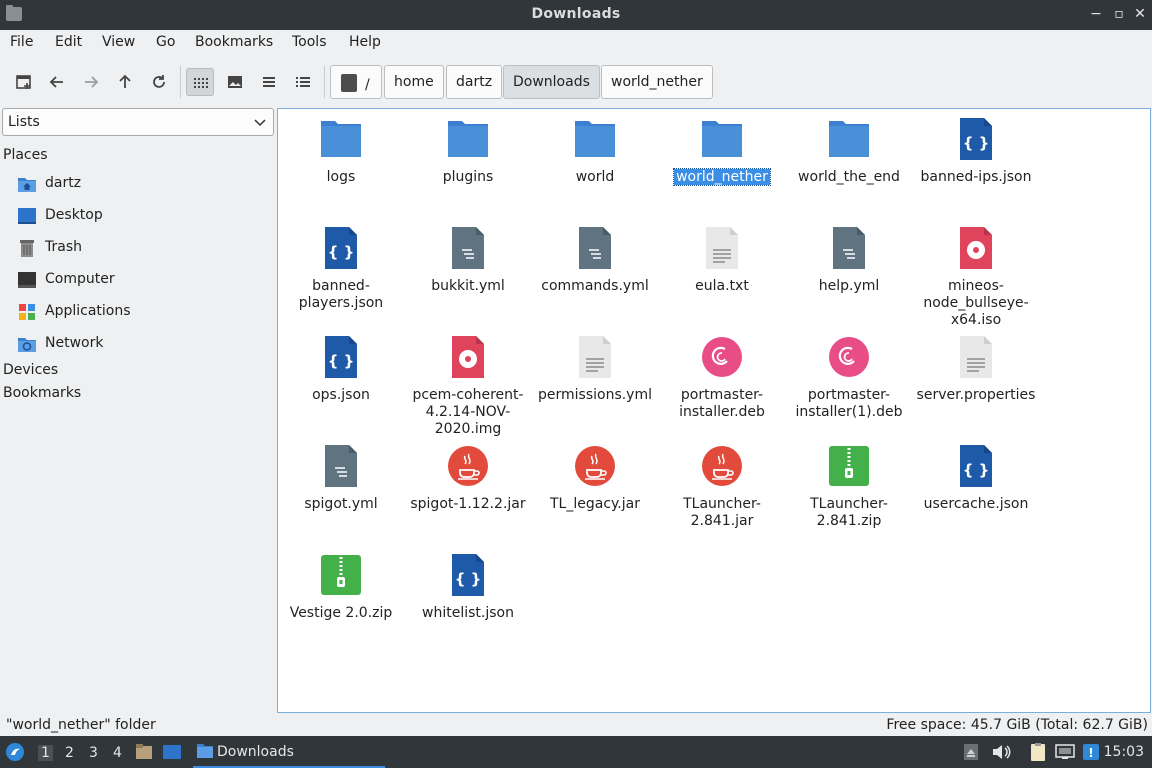 The height and width of the screenshot is (768, 1152). What do you see at coordinates (367, 85) in the screenshot?
I see `path-root-label: /` at bounding box center [367, 85].